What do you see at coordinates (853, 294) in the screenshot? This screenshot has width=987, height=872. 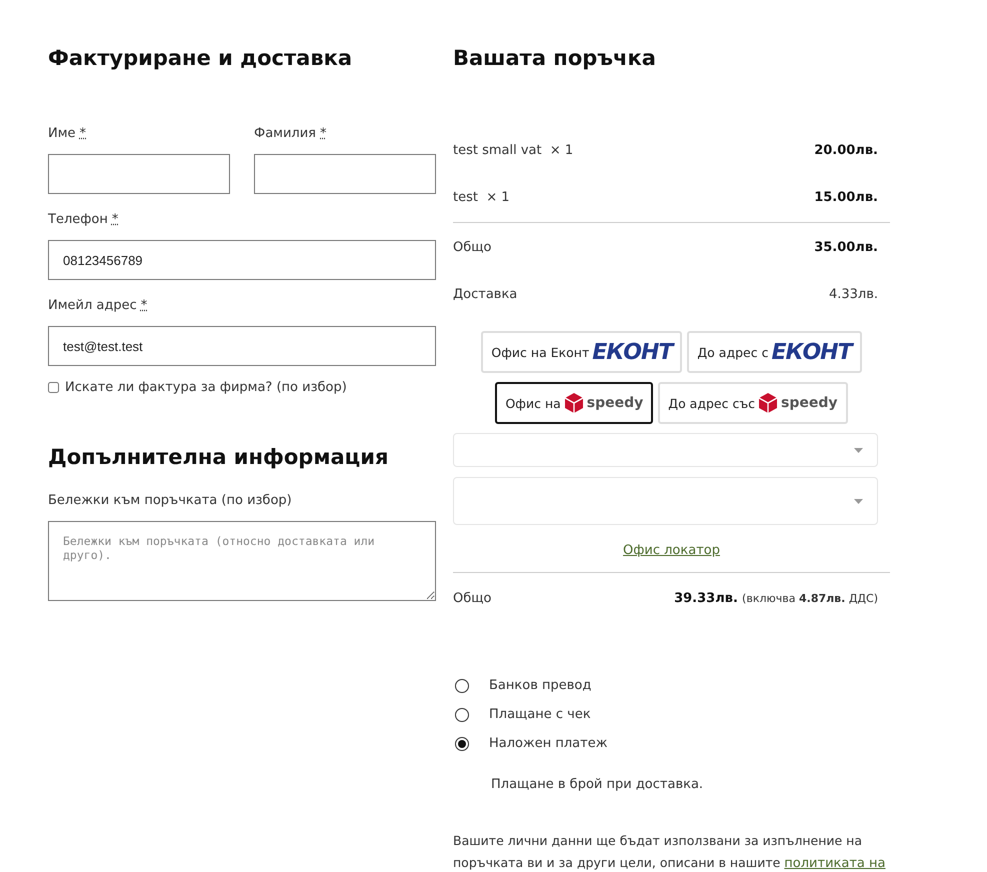 I see `shipping-value: 4.33лв.` at bounding box center [853, 294].